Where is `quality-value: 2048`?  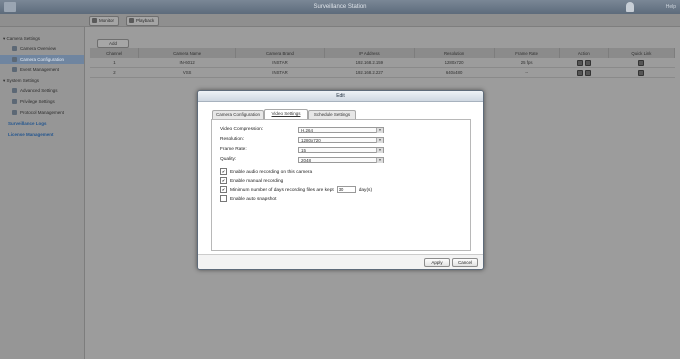 quality-value: 2048 is located at coordinates (306, 160).